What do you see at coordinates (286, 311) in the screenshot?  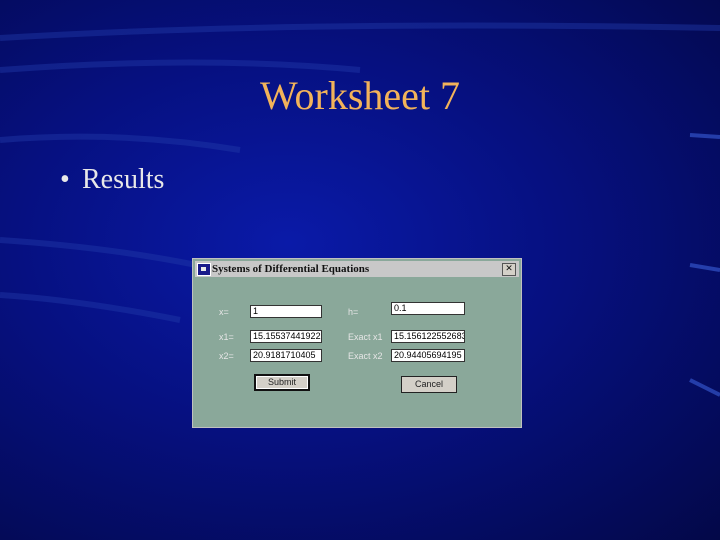 I see `x-field: 1` at bounding box center [286, 311].